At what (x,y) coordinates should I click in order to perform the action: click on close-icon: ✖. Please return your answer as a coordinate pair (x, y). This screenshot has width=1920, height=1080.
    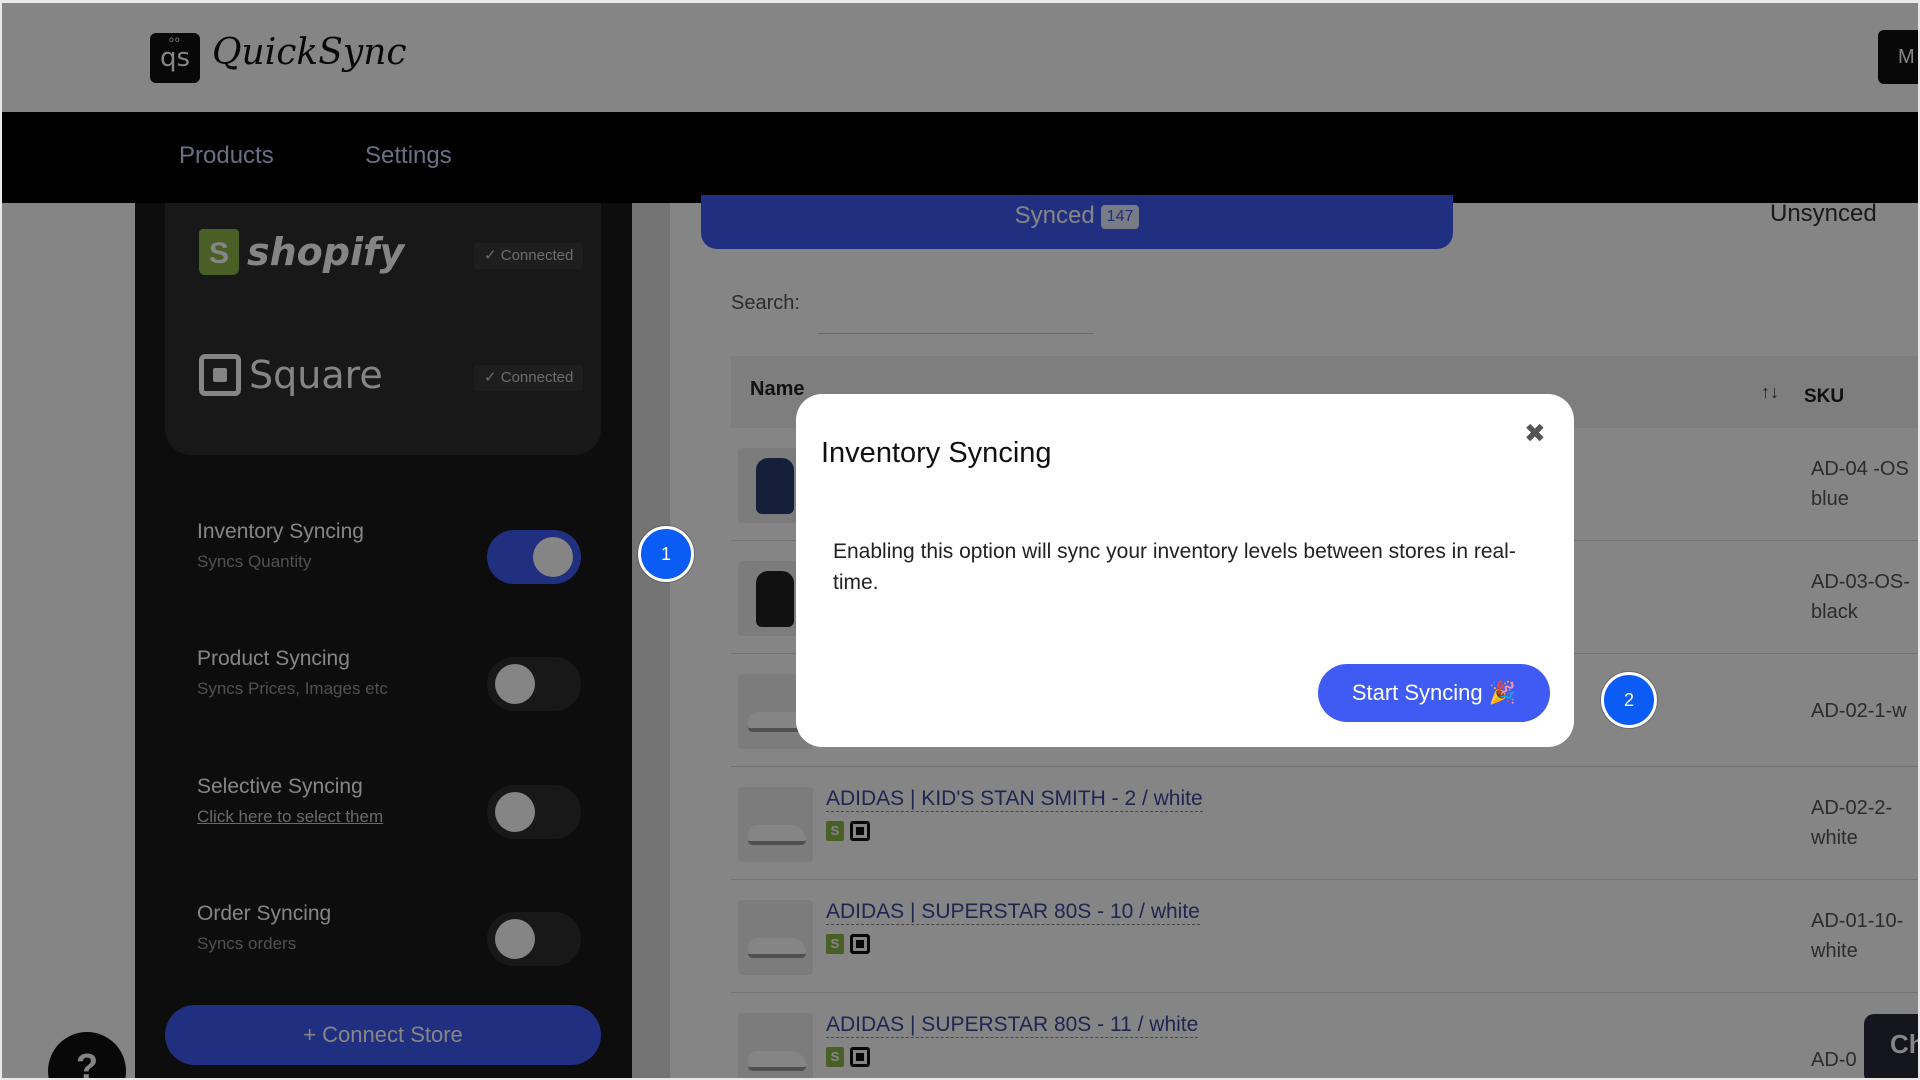
    Looking at the image, I should click on (1535, 433).